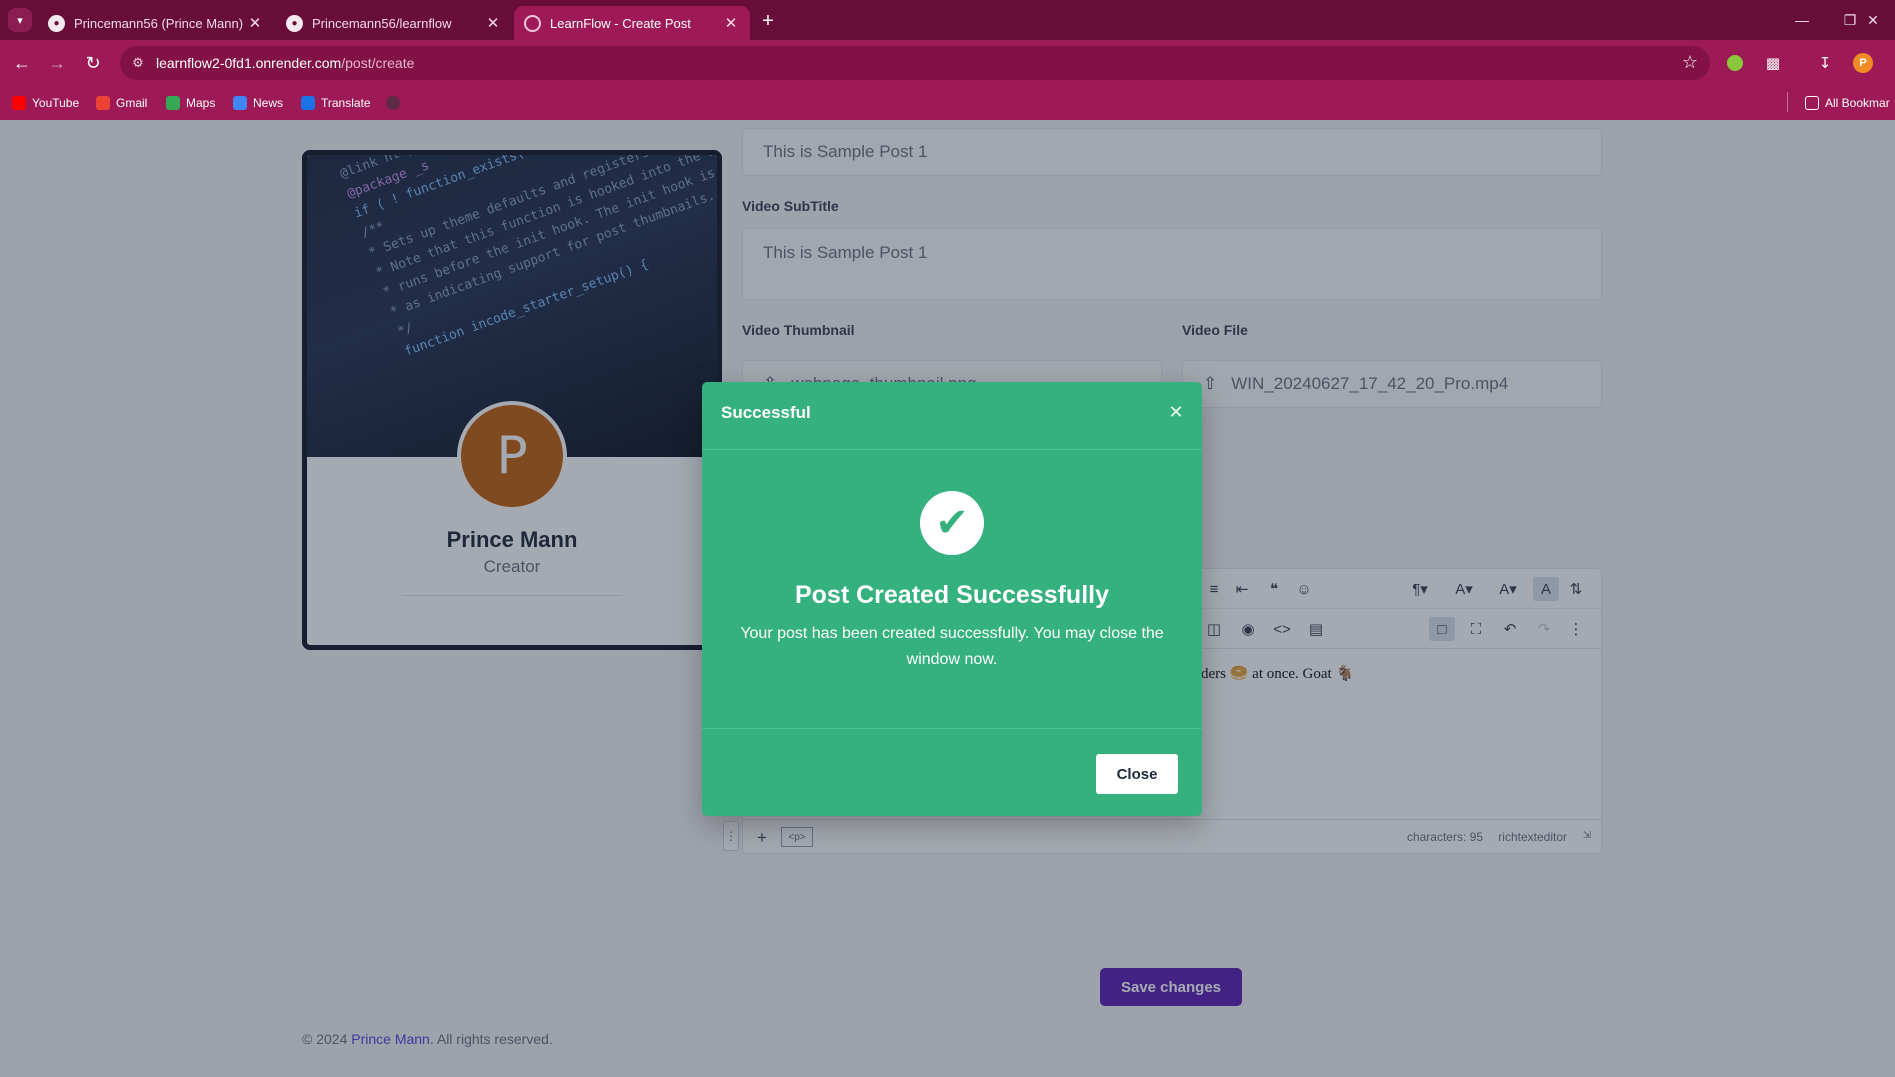 This screenshot has height=1077, width=1895. I want to click on tab-title: Princemann56/learnflow, so click(382, 23).